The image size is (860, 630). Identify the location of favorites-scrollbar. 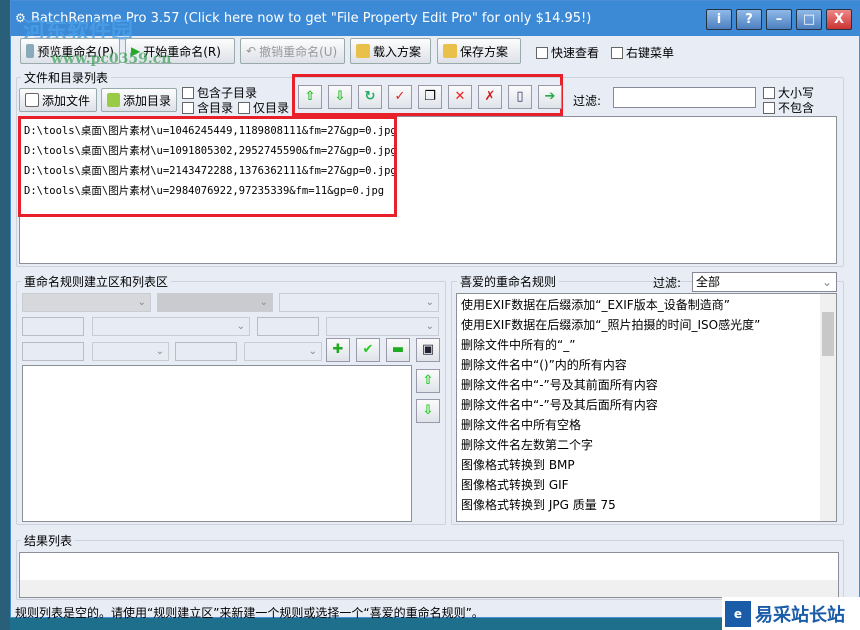
(828, 407).